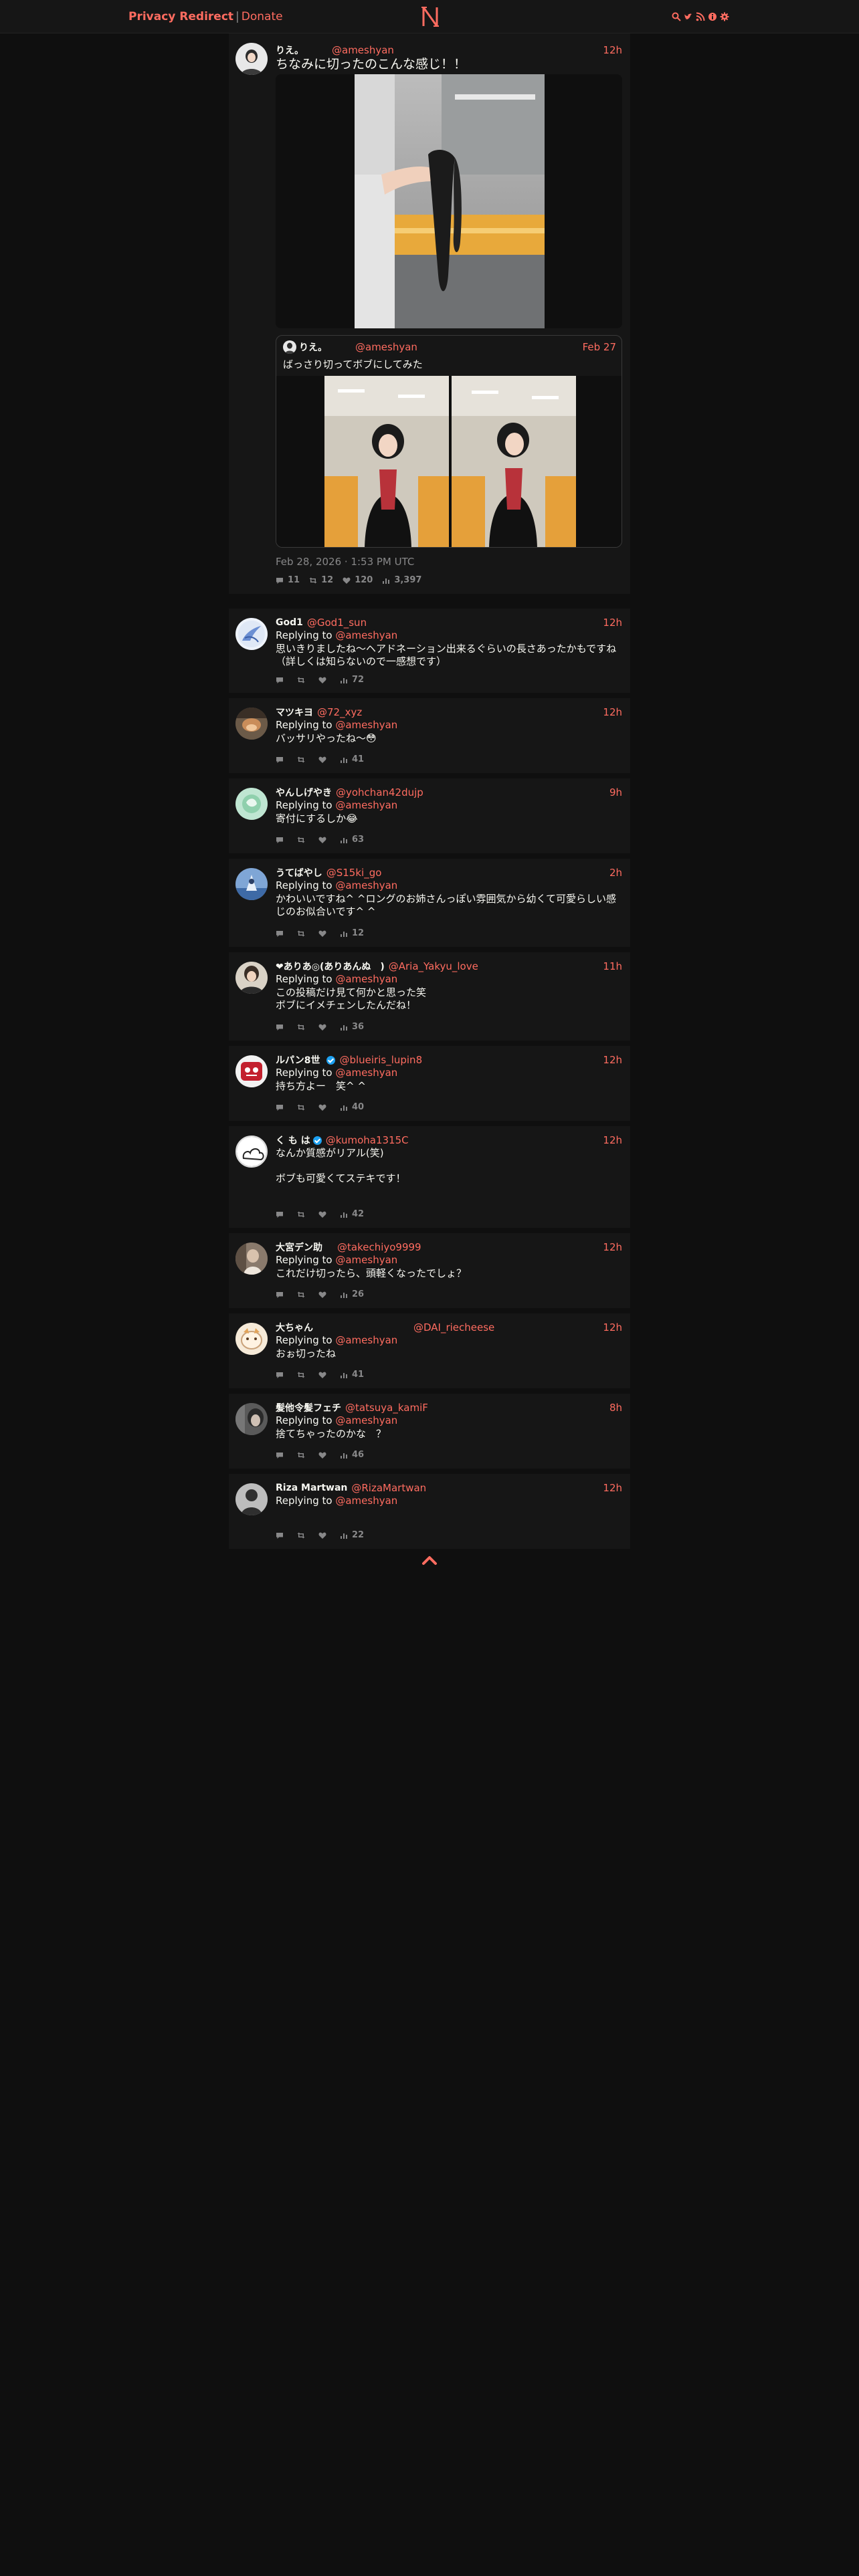 The height and width of the screenshot is (2576, 859). I want to click on username: @Aria_Yakyu_love, so click(433, 966).